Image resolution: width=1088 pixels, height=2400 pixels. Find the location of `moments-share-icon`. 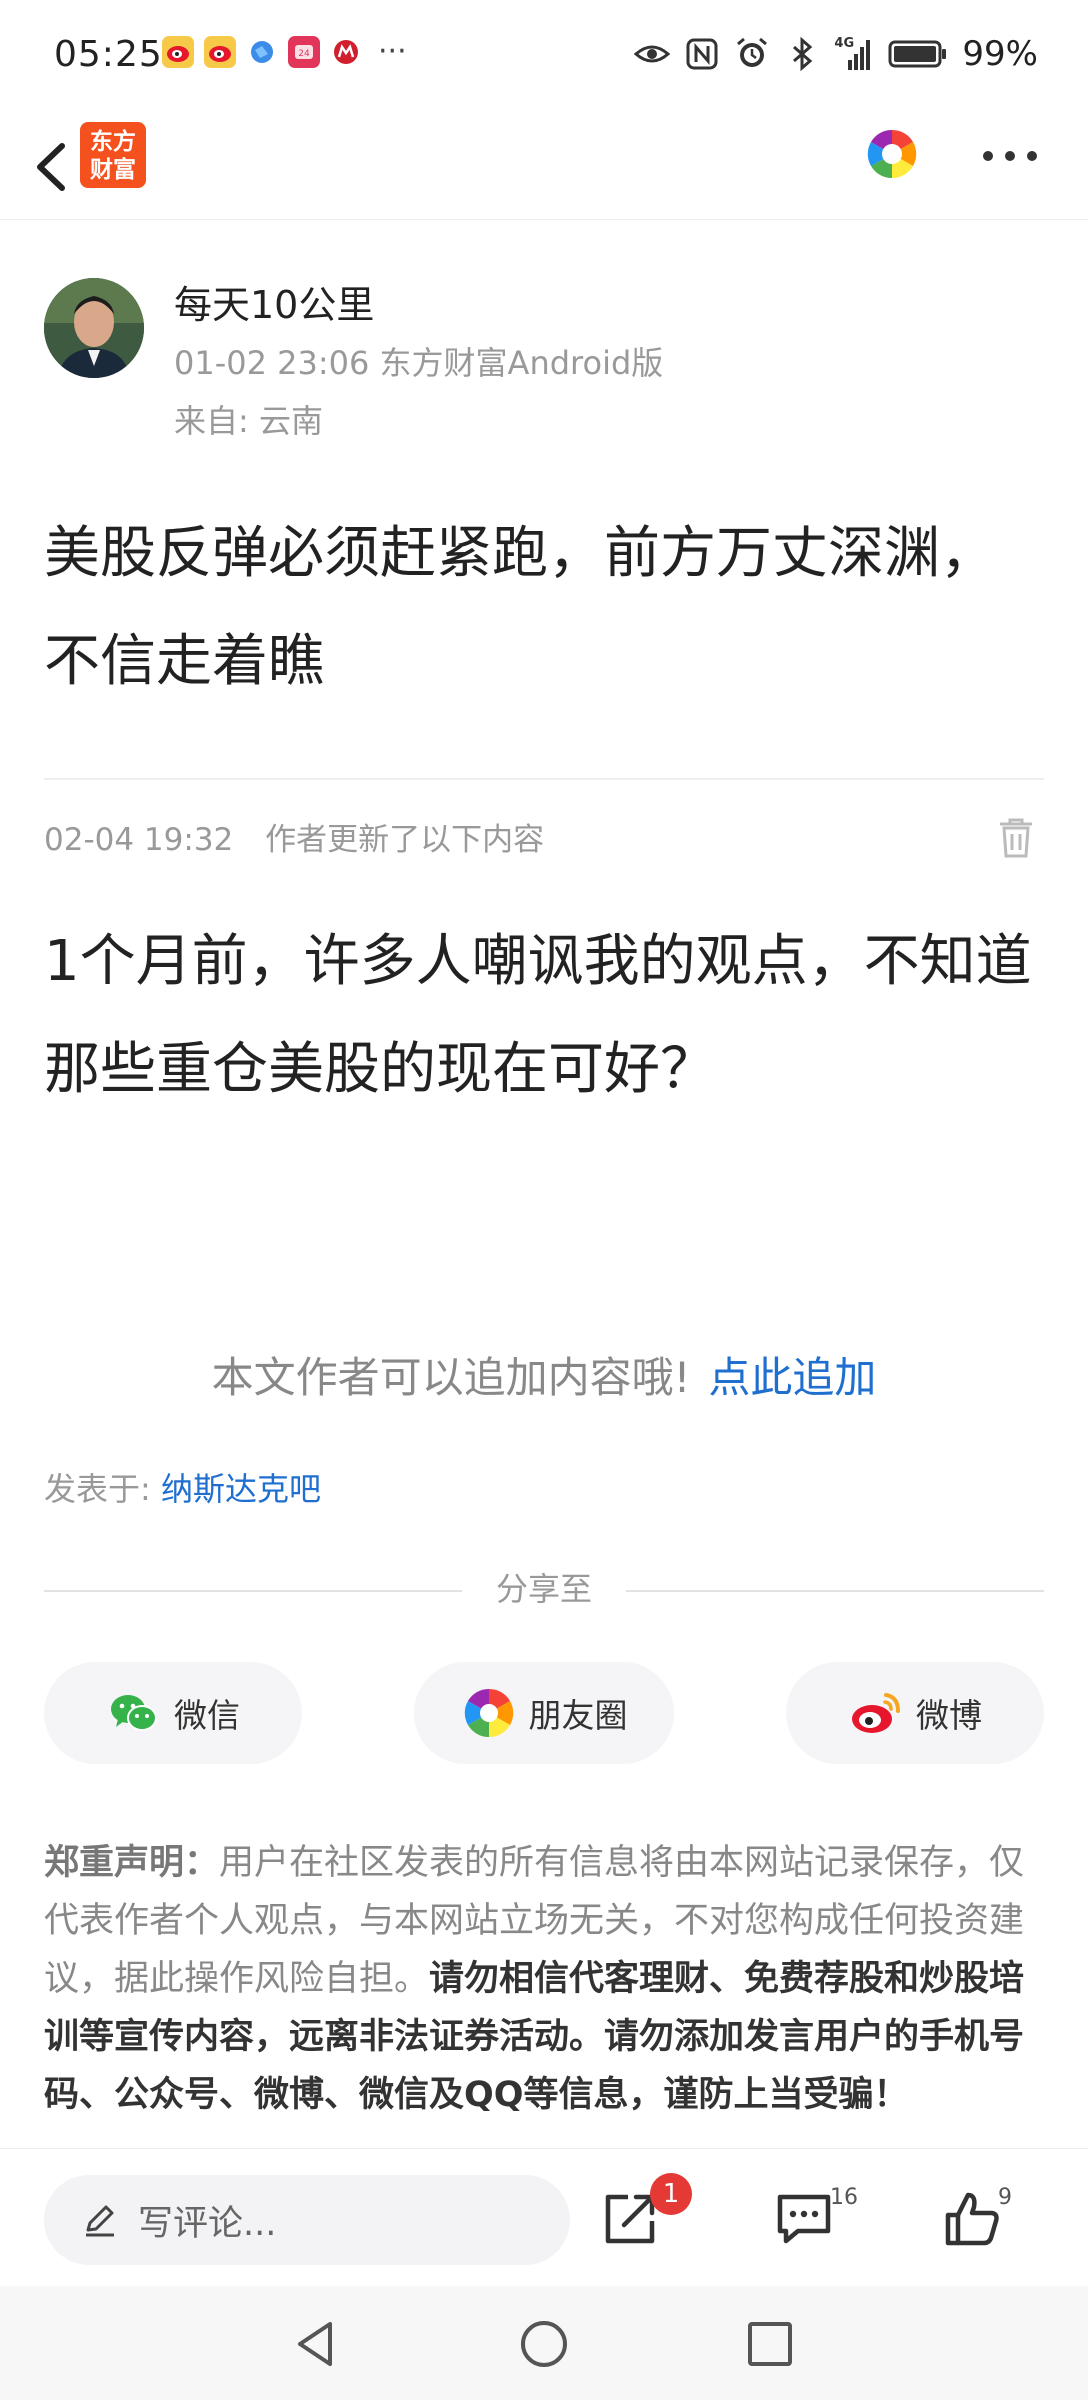

moments-share-icon is located at coordinates (892, 154).